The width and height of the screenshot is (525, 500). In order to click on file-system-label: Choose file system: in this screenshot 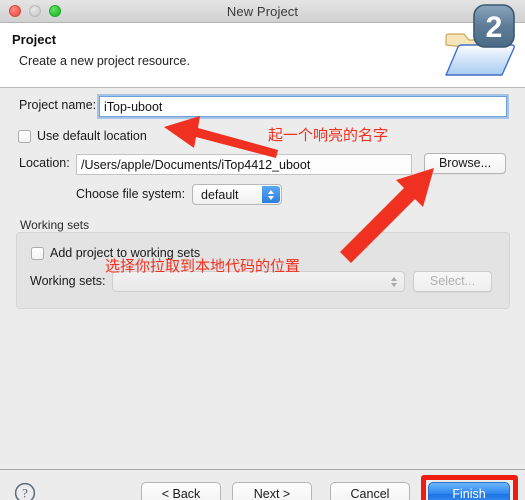, I will do `click(131, 194)`.